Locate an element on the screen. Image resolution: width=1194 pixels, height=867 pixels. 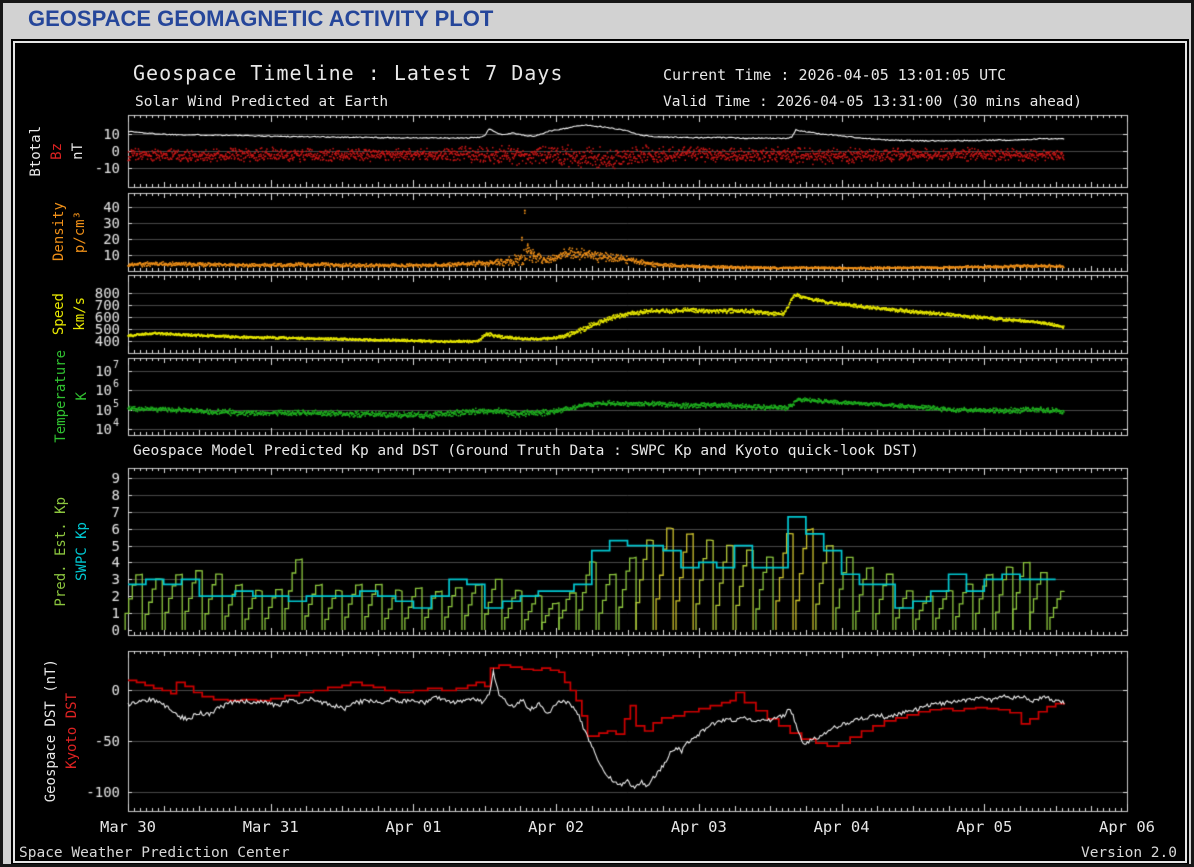
x-tick-label: Mar 30 is located at coordinates (128, 827).